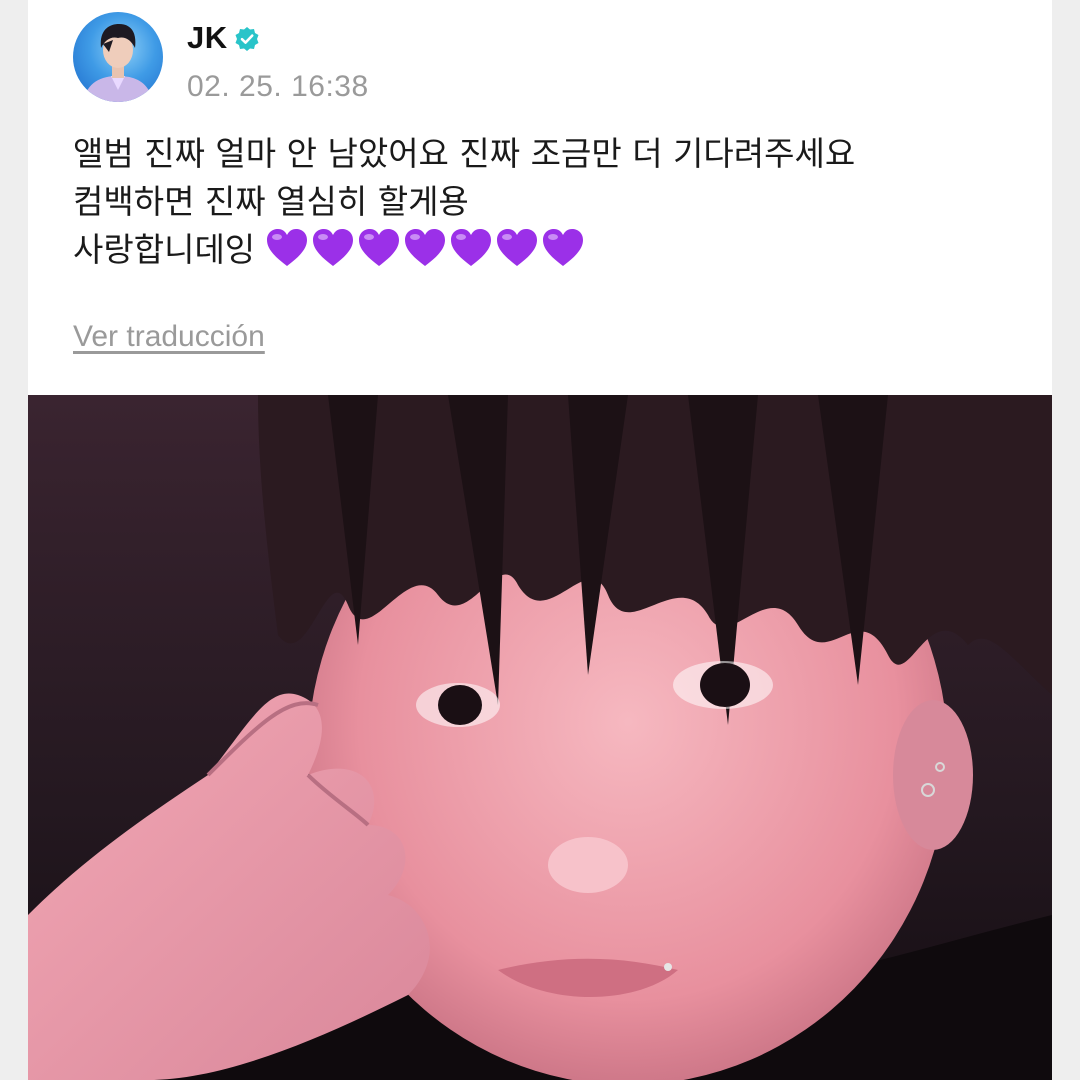 Image resolution: width=1080 pixels, height=1080 pixels. What do you see at coordinates (164, 249) in the screenshot?
I see `post-text-line: 사랑합니데잉` at bounding box center [164, 249].